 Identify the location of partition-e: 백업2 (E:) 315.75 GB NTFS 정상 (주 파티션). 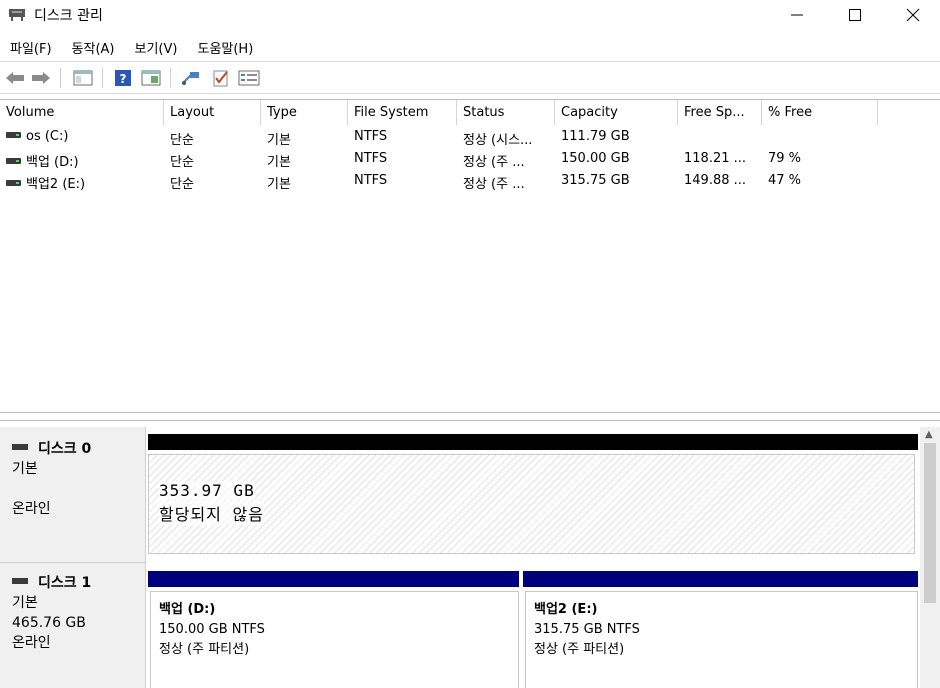
(721, 639).